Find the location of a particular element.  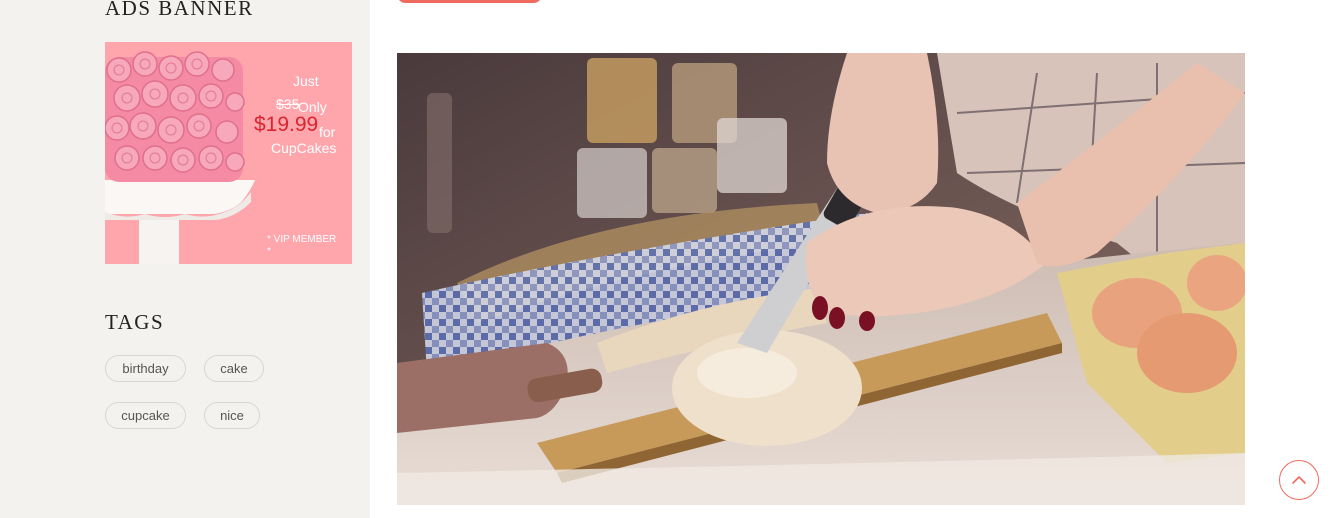

tag-cake: cake is located at coordinates (234, 368).